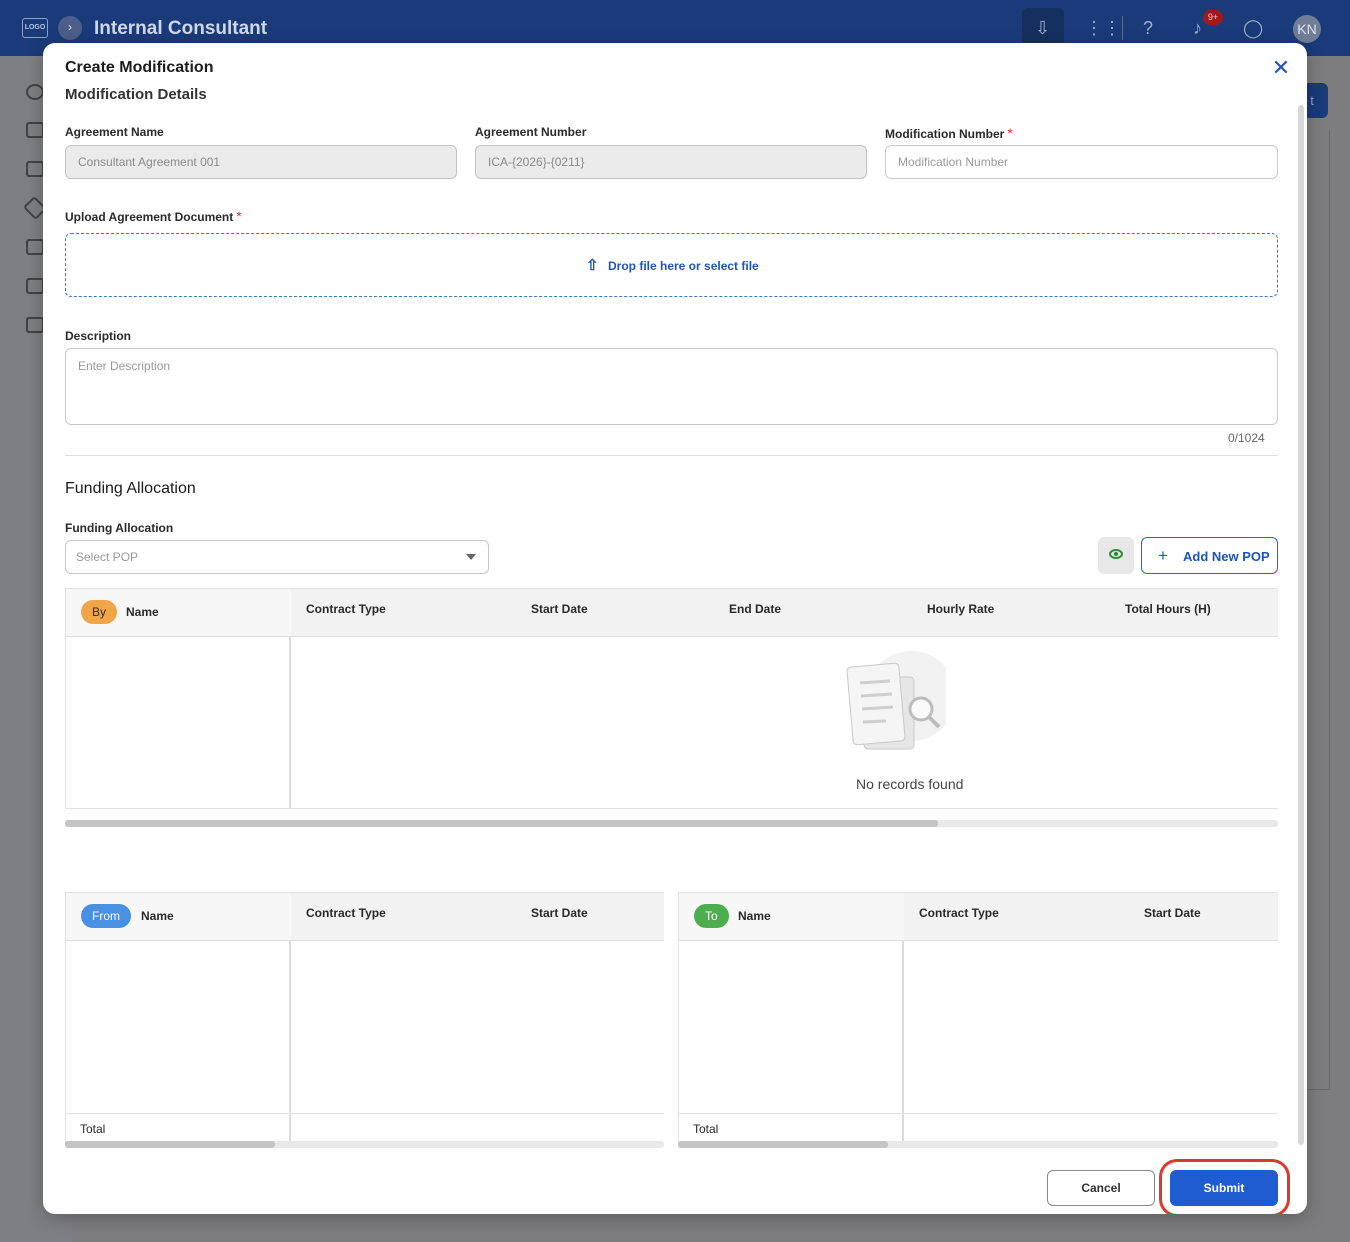  I want to click on by-table-scrollbar, so click(671, 823).